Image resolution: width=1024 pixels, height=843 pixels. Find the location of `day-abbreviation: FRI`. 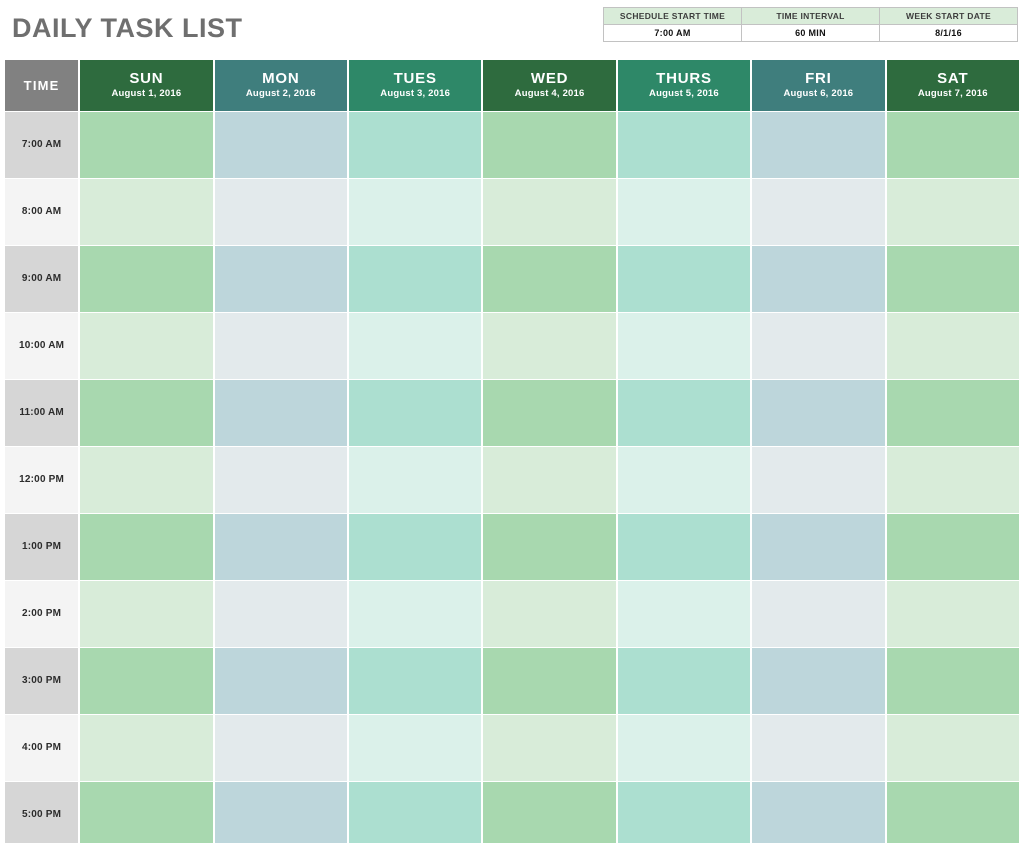

day-abbreviation: FRI is located at coordinates (818, 78).